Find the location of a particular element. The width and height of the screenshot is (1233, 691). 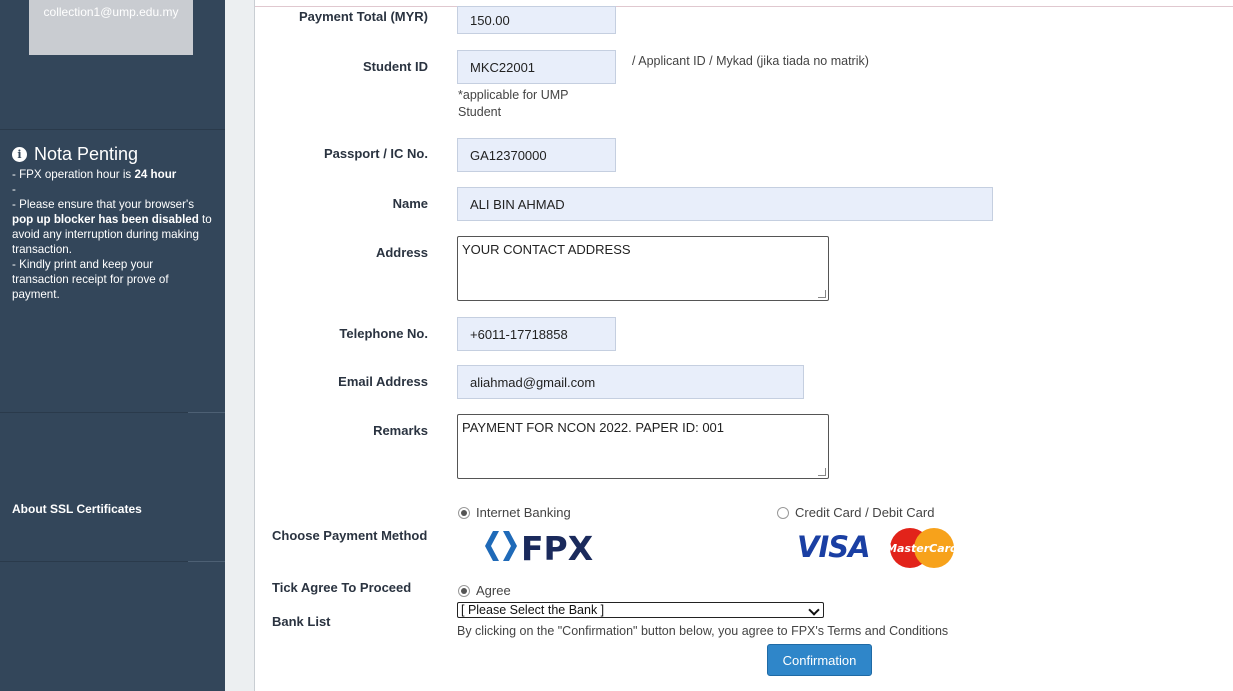

confirmation-button: Confirmation is located at coordinates (819, 660).